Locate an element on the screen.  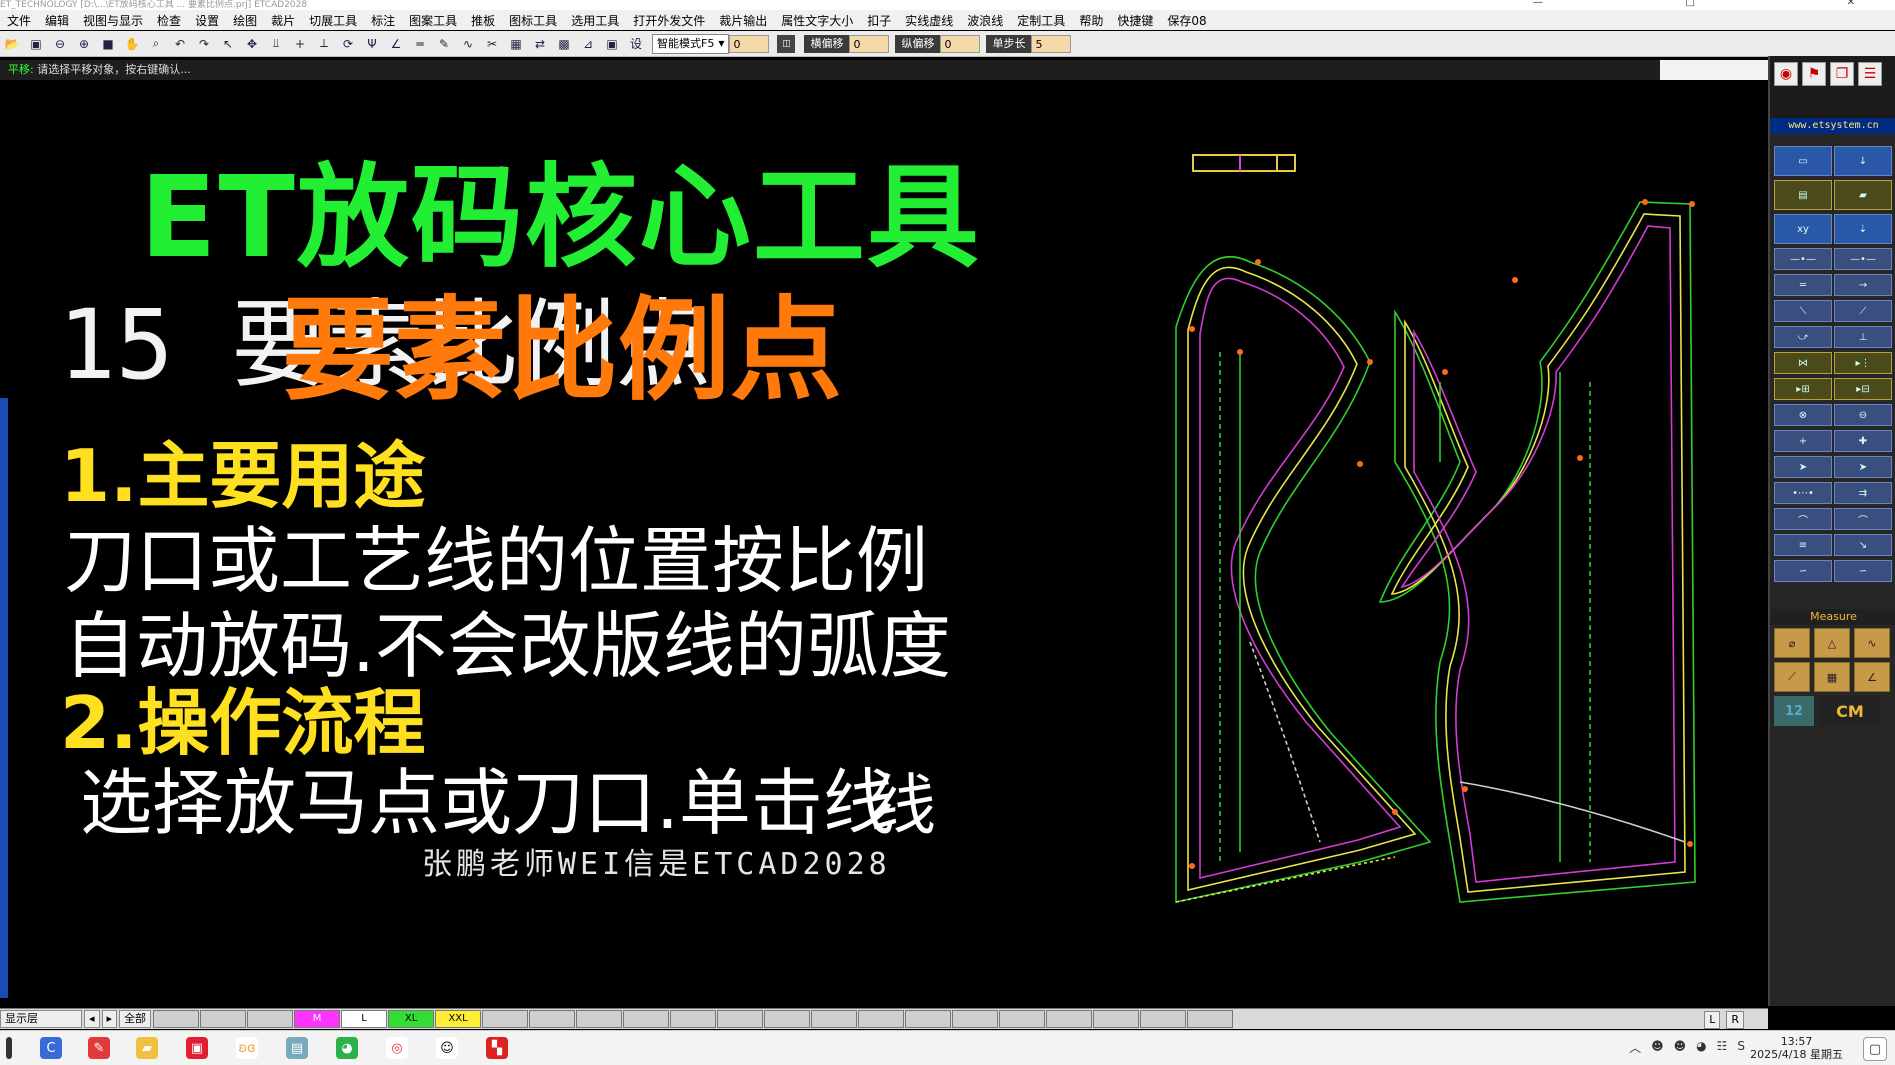
menu-help: 帮助 is located at coordinates (1091, 20).